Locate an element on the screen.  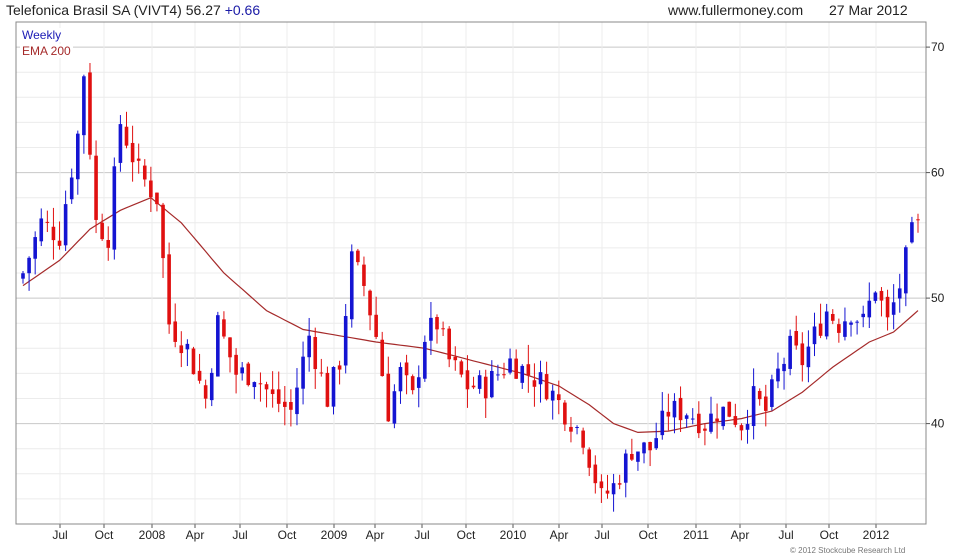
x-tick-label: Jul is located at coordinates (601, 535).